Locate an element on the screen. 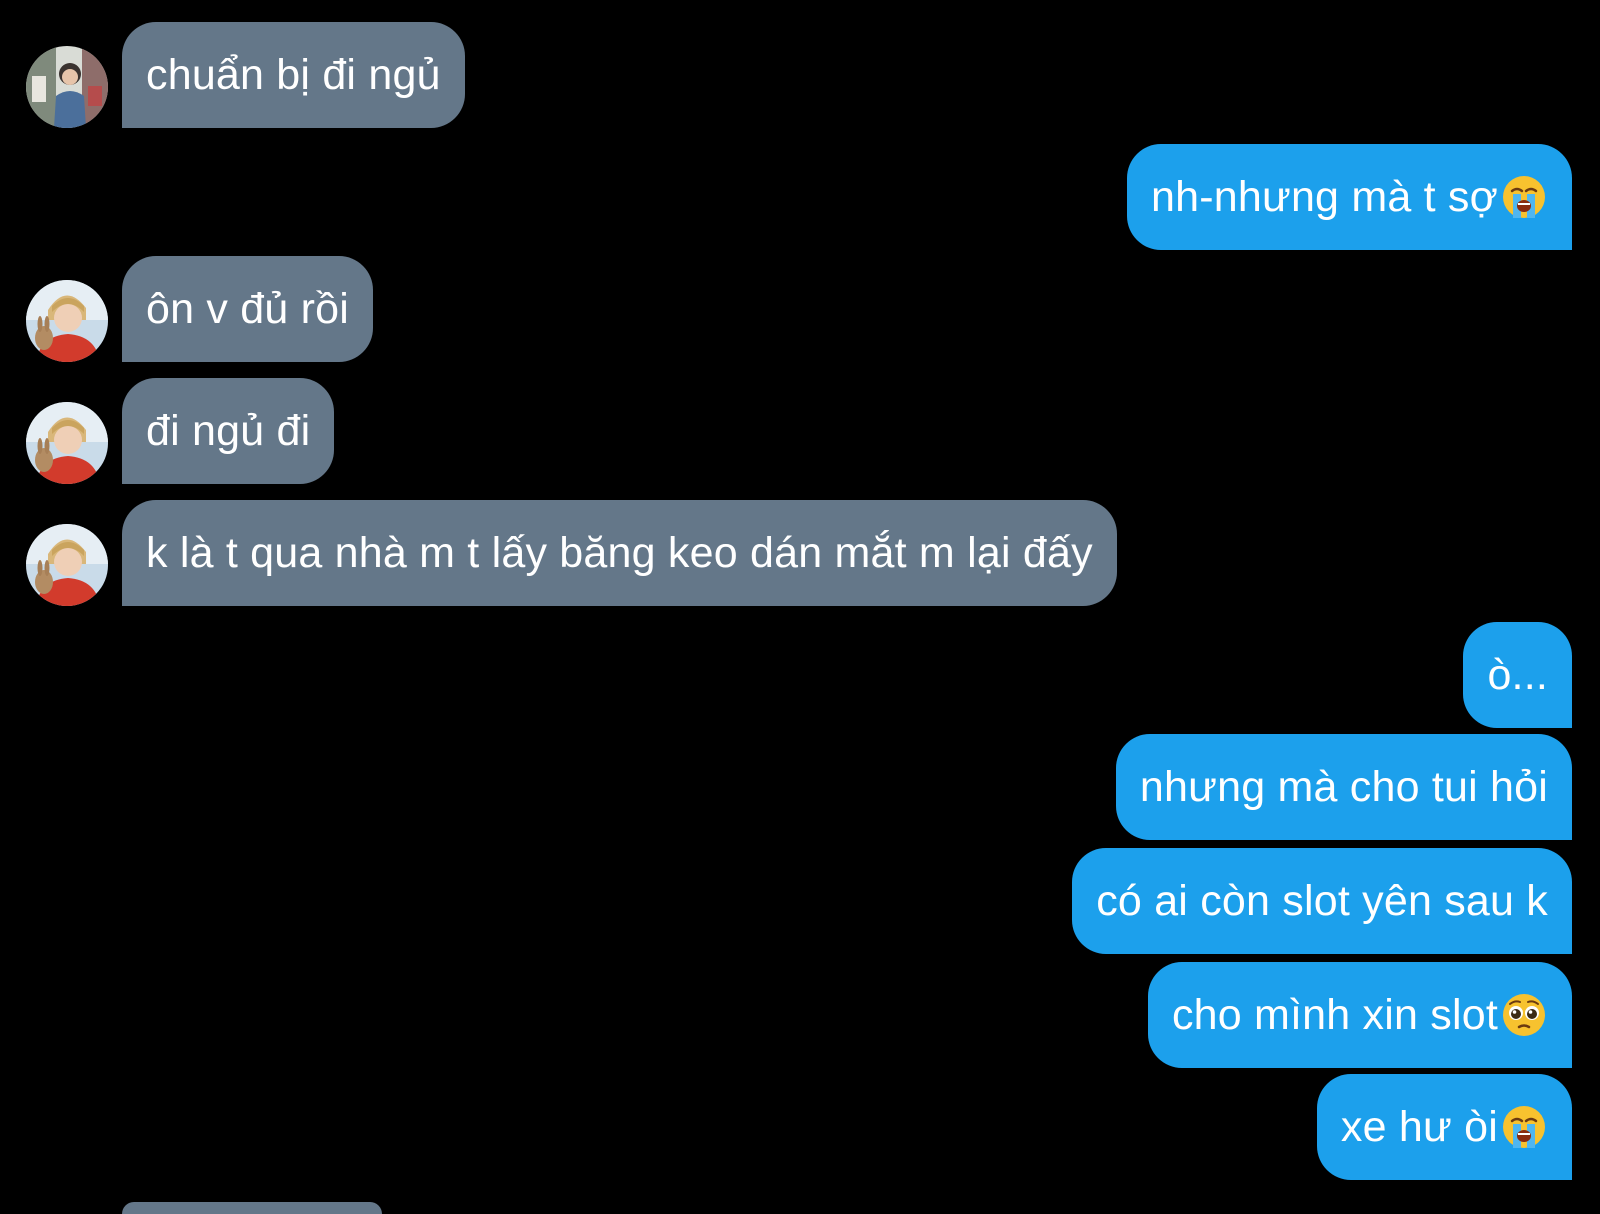 This screenshot has width=1600, height=1214. message-text: đi ngủ đi is located at coordinates (228, 430).